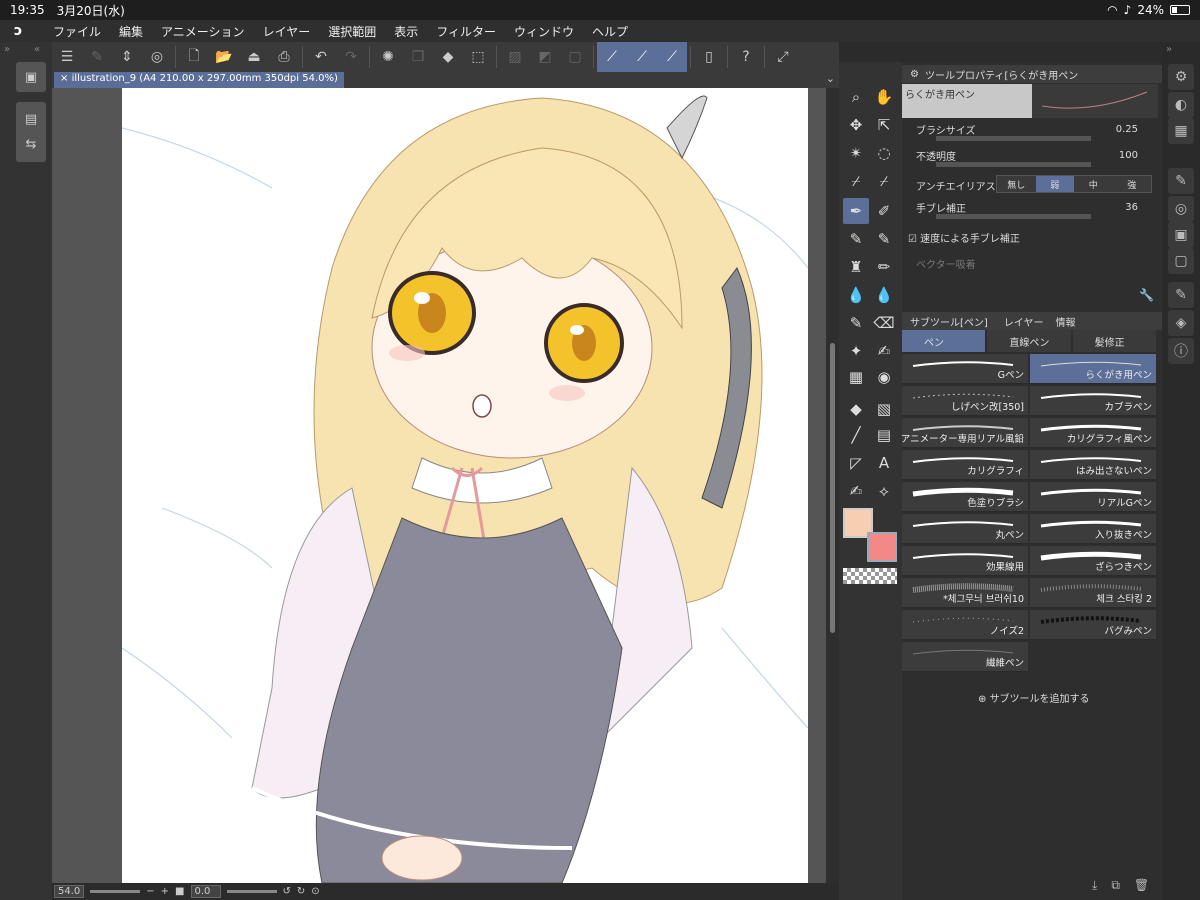 This screenshot has height=900, width=1200. Describe the element at coordinates (1115, 885) in the screenshot. I see `duplicate-icon: ⧉` at that location.